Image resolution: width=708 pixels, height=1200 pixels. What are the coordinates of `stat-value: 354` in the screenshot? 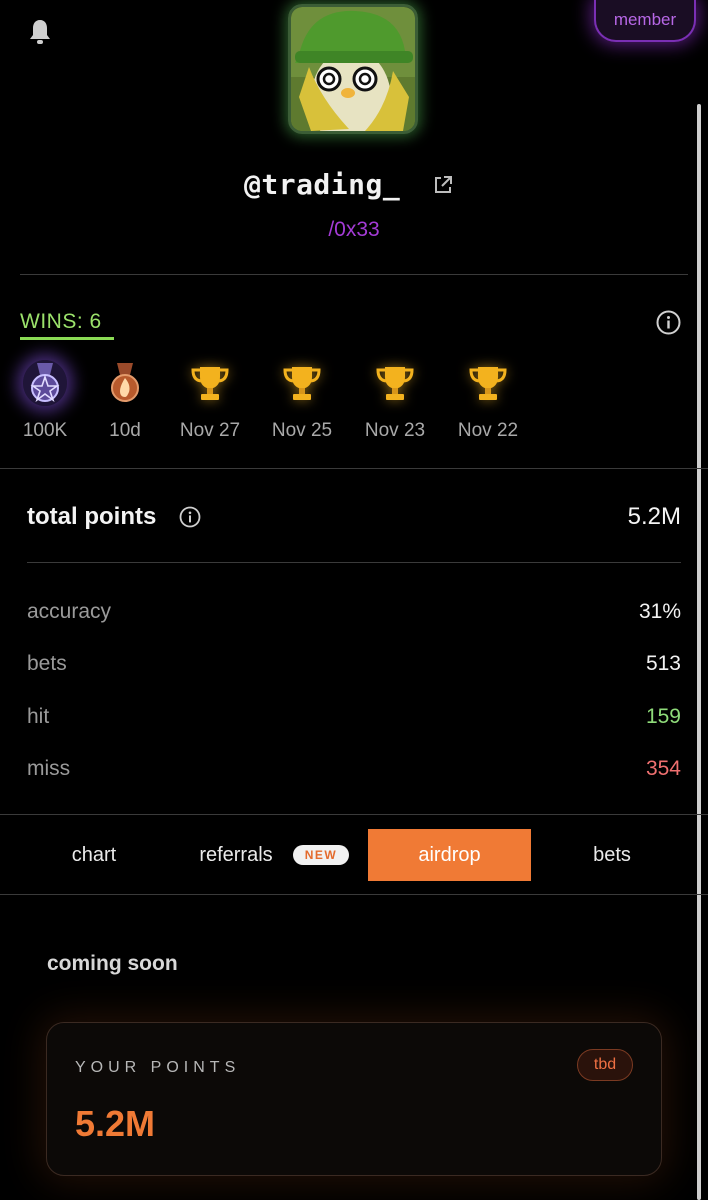 It's located at (663, 768).